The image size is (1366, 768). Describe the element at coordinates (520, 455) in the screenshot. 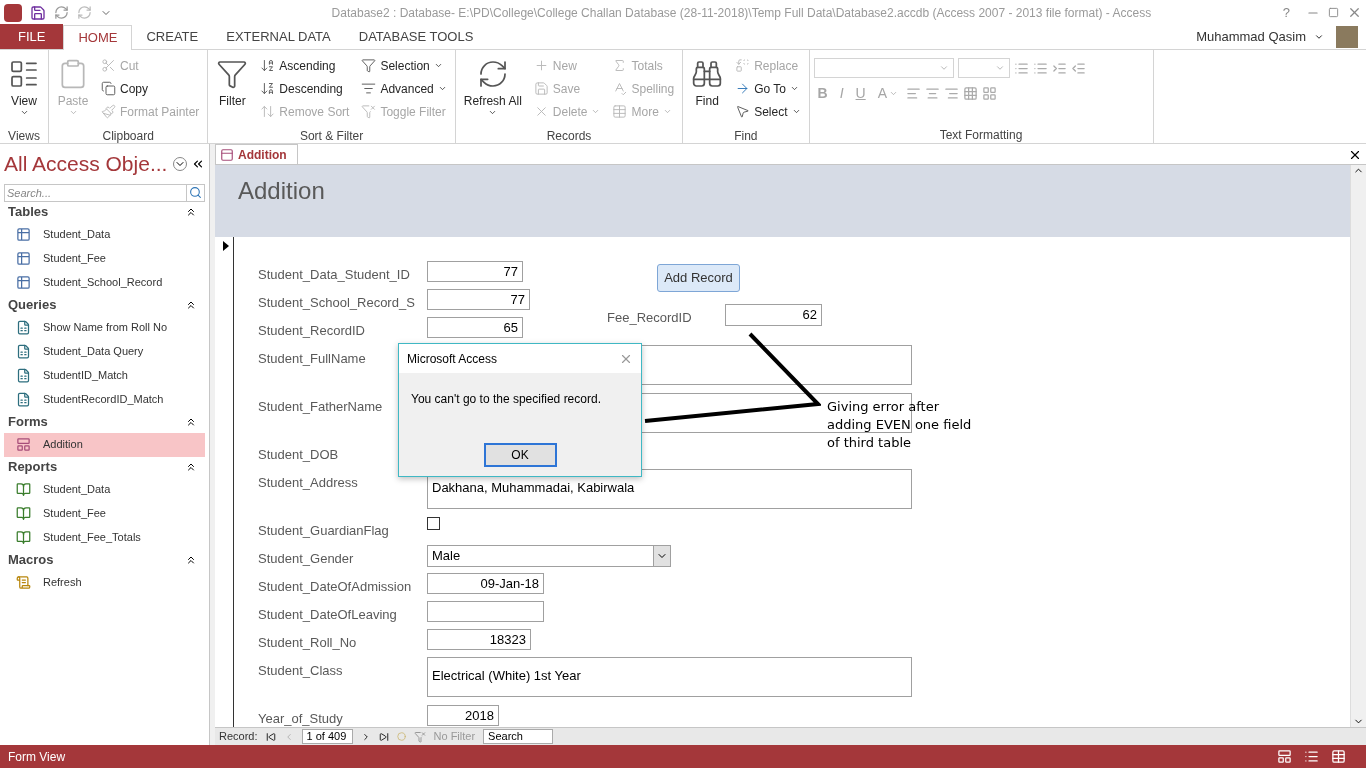

I see `ok-button: OK` at that location.